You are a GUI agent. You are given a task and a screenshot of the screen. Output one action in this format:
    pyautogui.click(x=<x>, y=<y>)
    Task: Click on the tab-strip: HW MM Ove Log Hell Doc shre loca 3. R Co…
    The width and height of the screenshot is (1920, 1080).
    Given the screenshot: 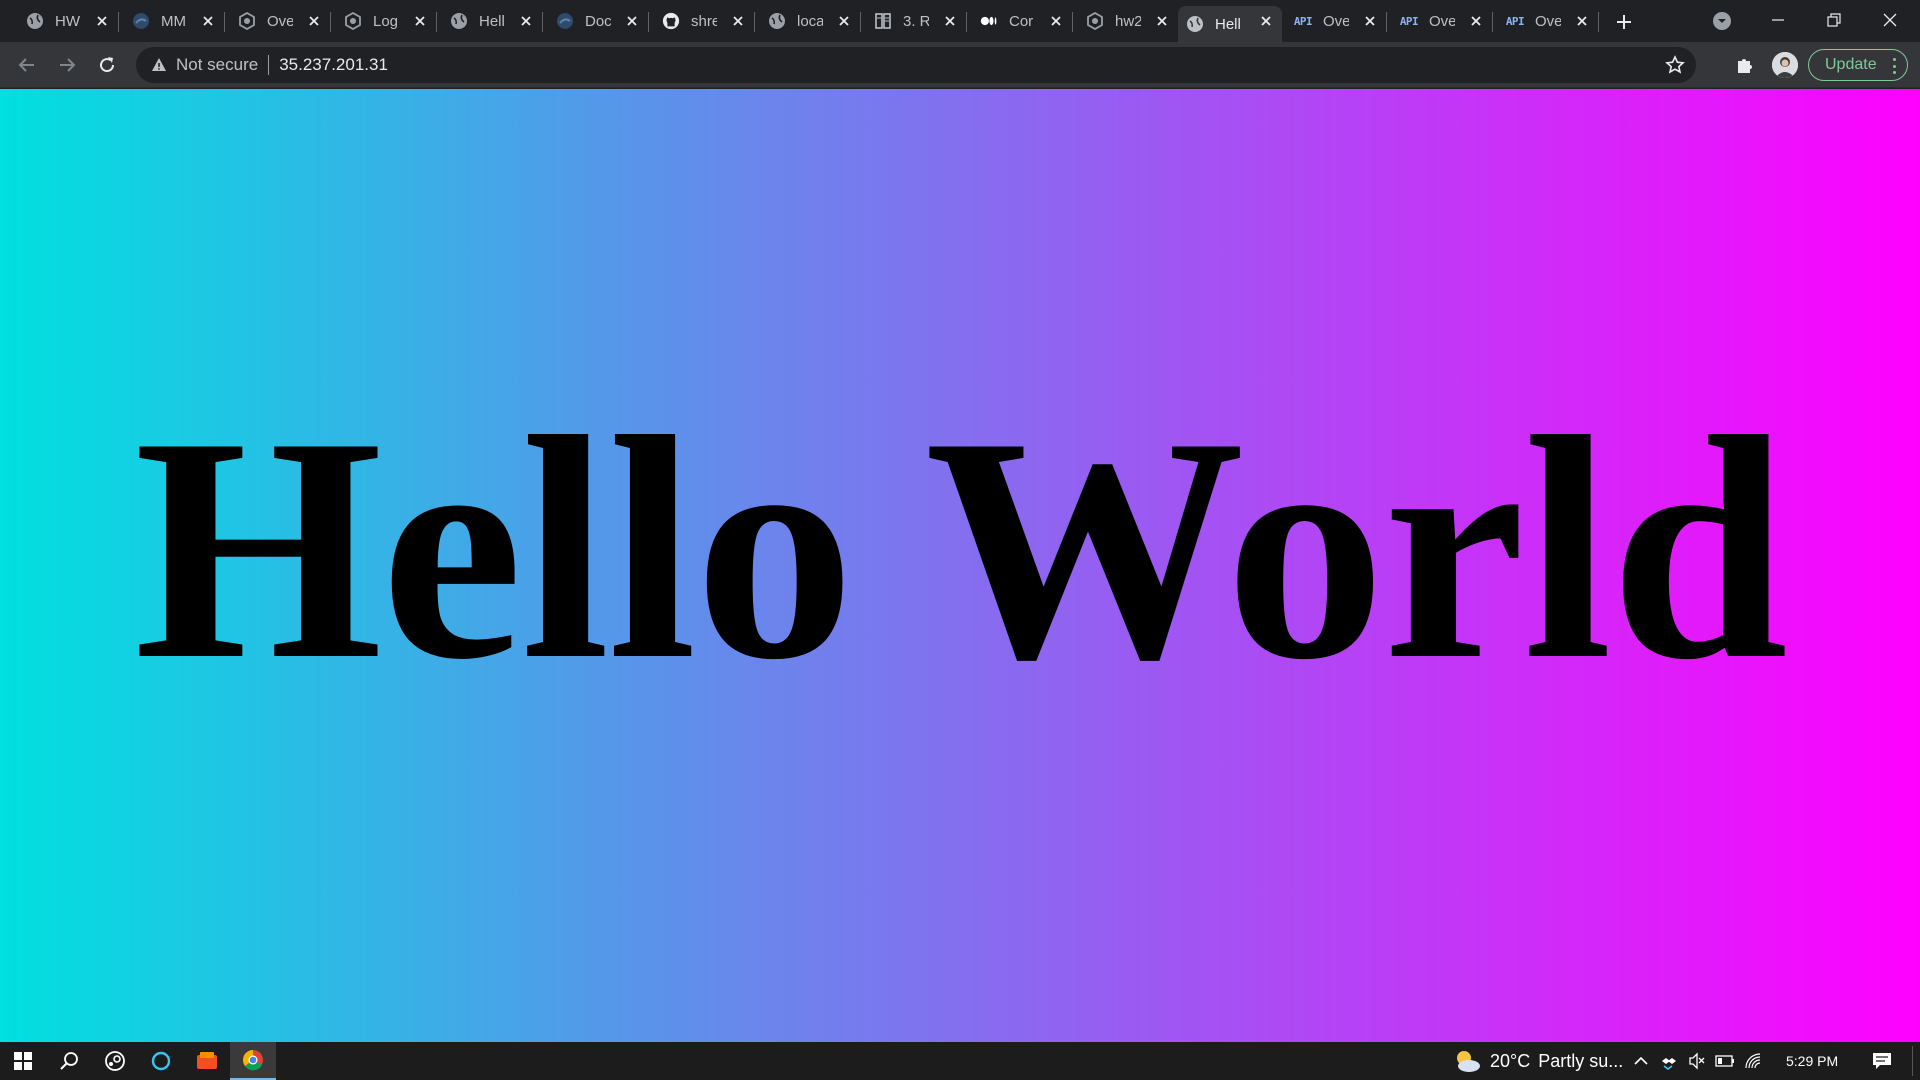 What is the action you would take?
    pyautogui.click(x=960, y=21)
    